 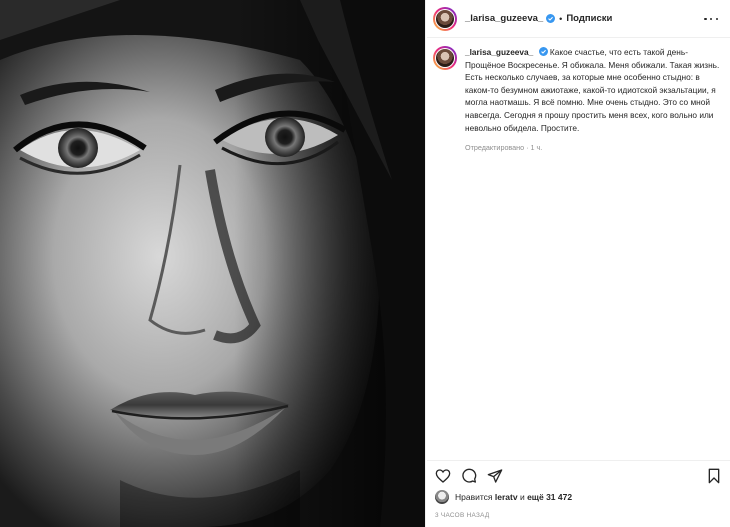 I want to click on author-avatar, so click(x=445, y=18).